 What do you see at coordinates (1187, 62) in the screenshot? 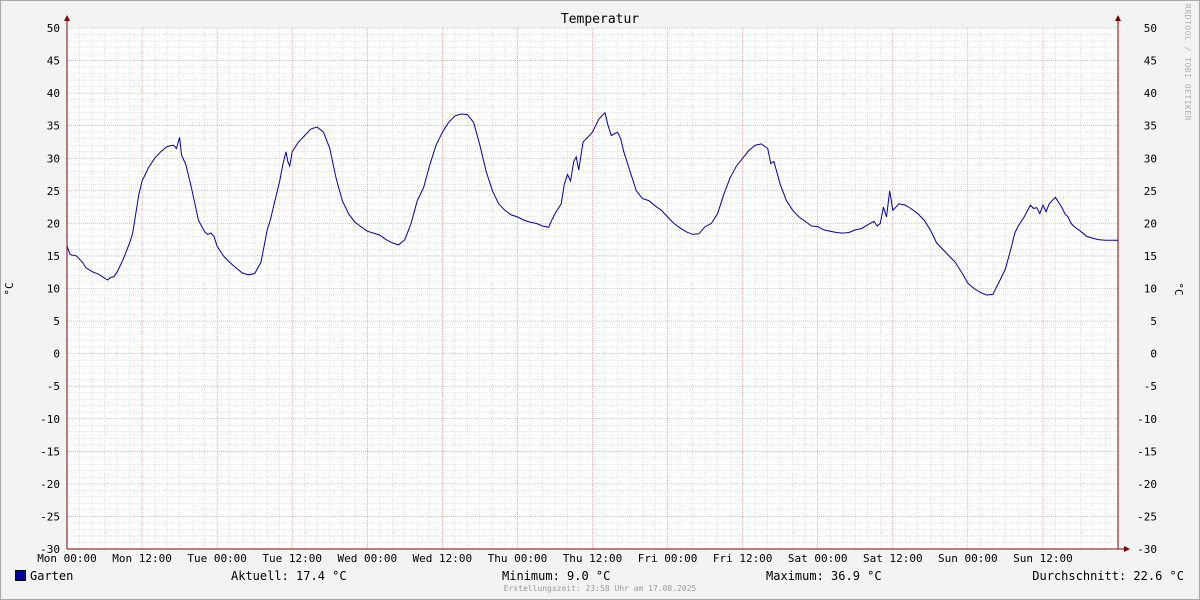
I see `rrdtool-watermark: RRDTOOL / TOBI OETIKER` at bounding box center [1187, 62].